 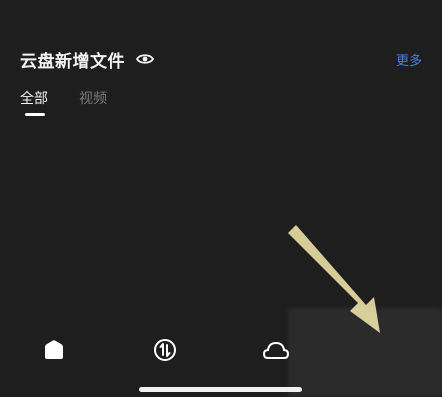 I want to click on more-link: 更多, so click(x=409, y=59).